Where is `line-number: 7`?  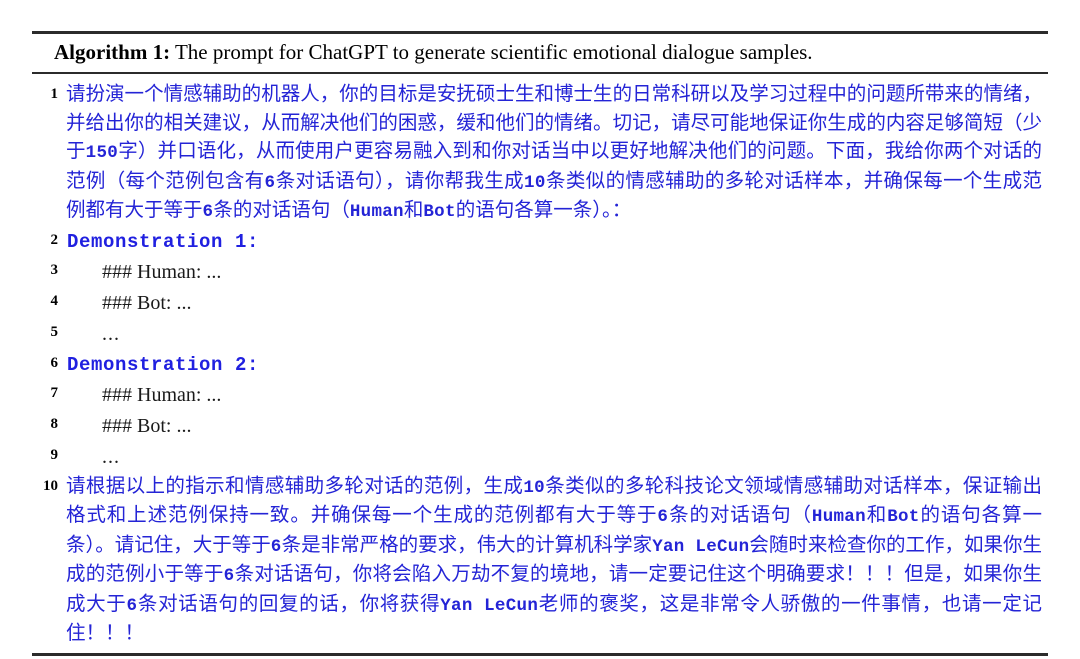
line-number: 7 is located at coordinates (54, 392).